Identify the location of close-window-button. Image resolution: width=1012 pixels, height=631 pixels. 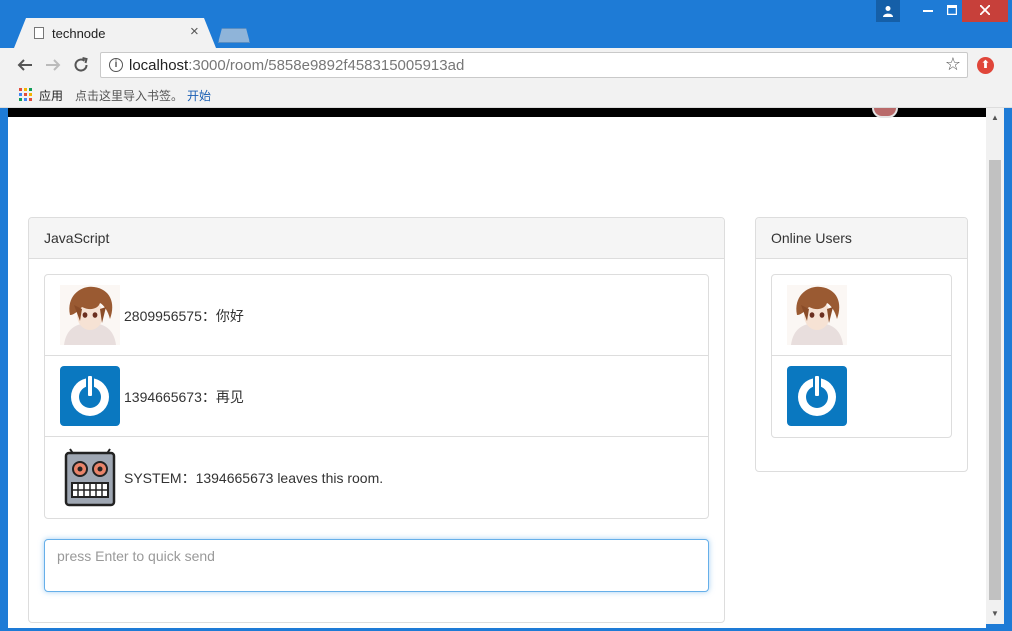
(985, 11).